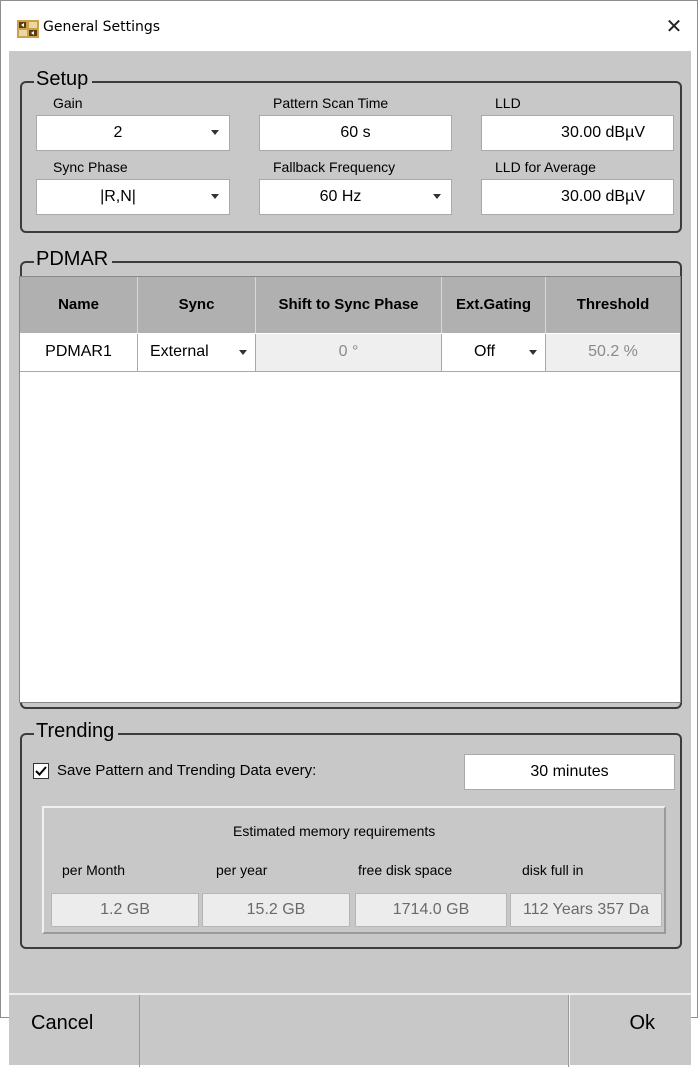  What do you see at coordinates (62, 1023) in the screenshot?
I see `cancel-button-label: Cancel` at bounding box center [62, 1023].